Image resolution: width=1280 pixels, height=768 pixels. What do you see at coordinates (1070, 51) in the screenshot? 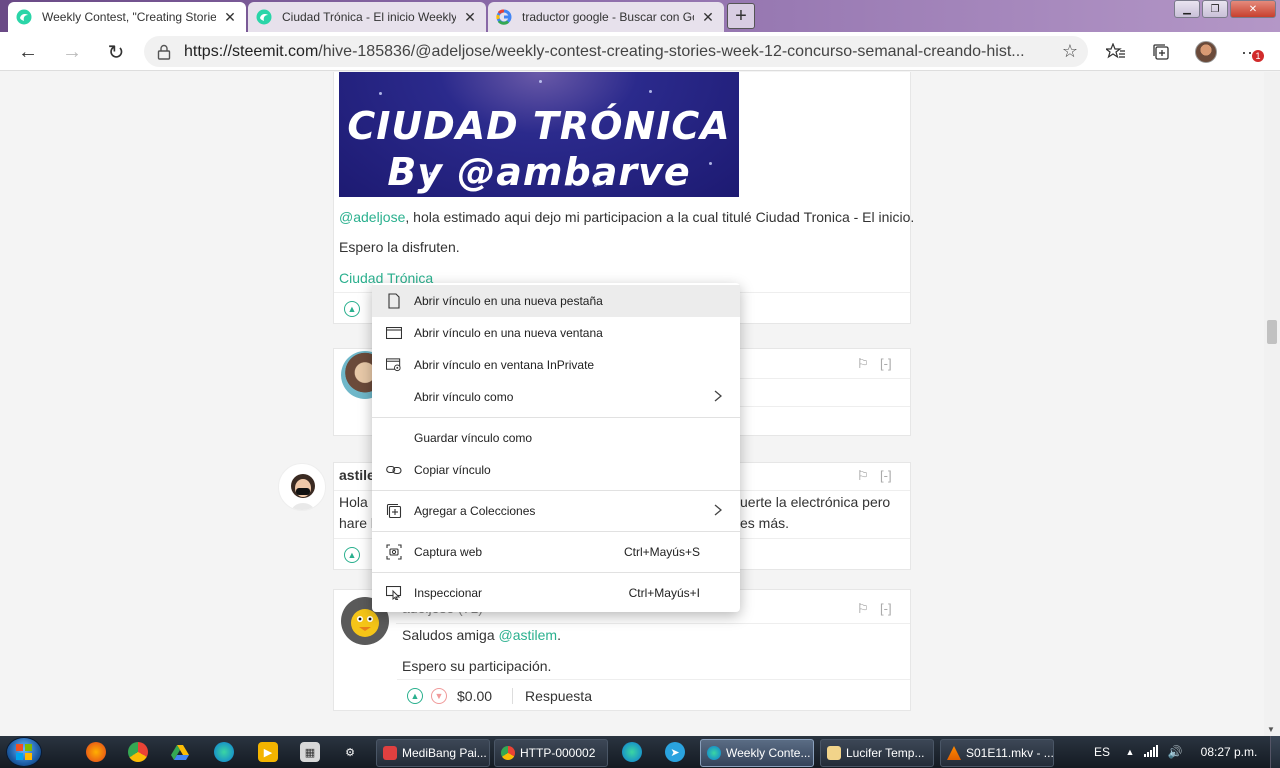
I see `favorite-star-icon: ☆` at bounding box center [1070, 51].